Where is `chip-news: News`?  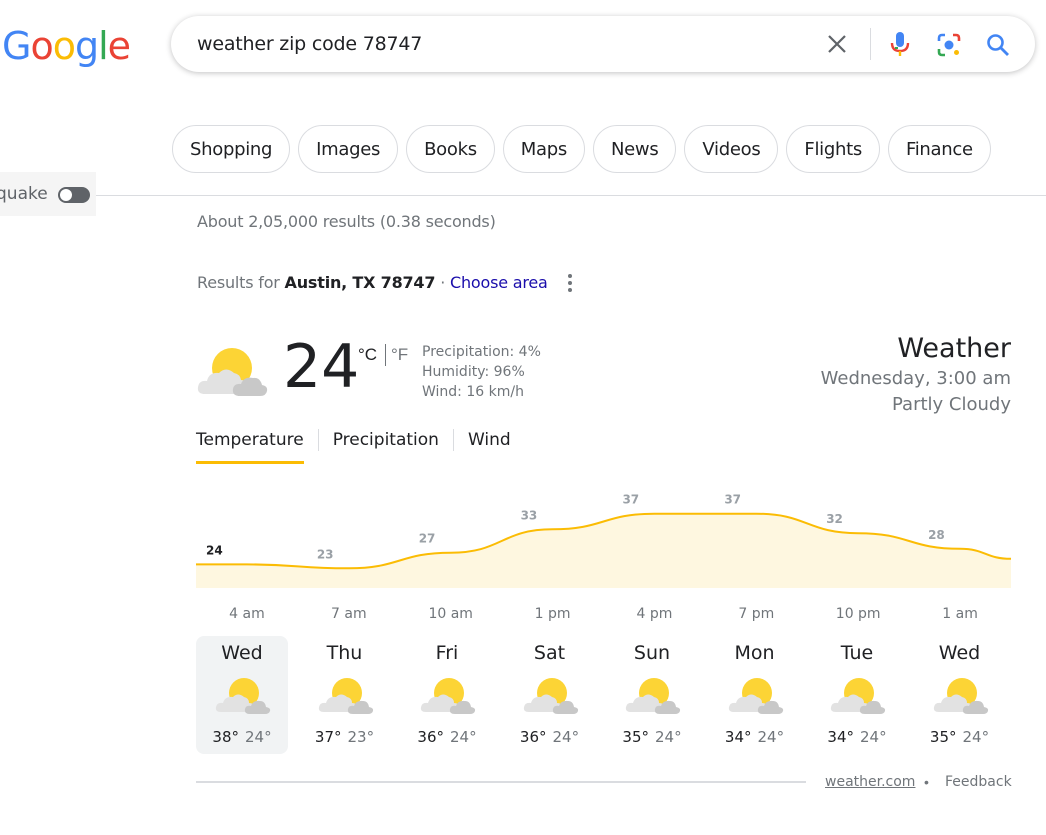 chip-news: News is located at coordinates (634, 149).